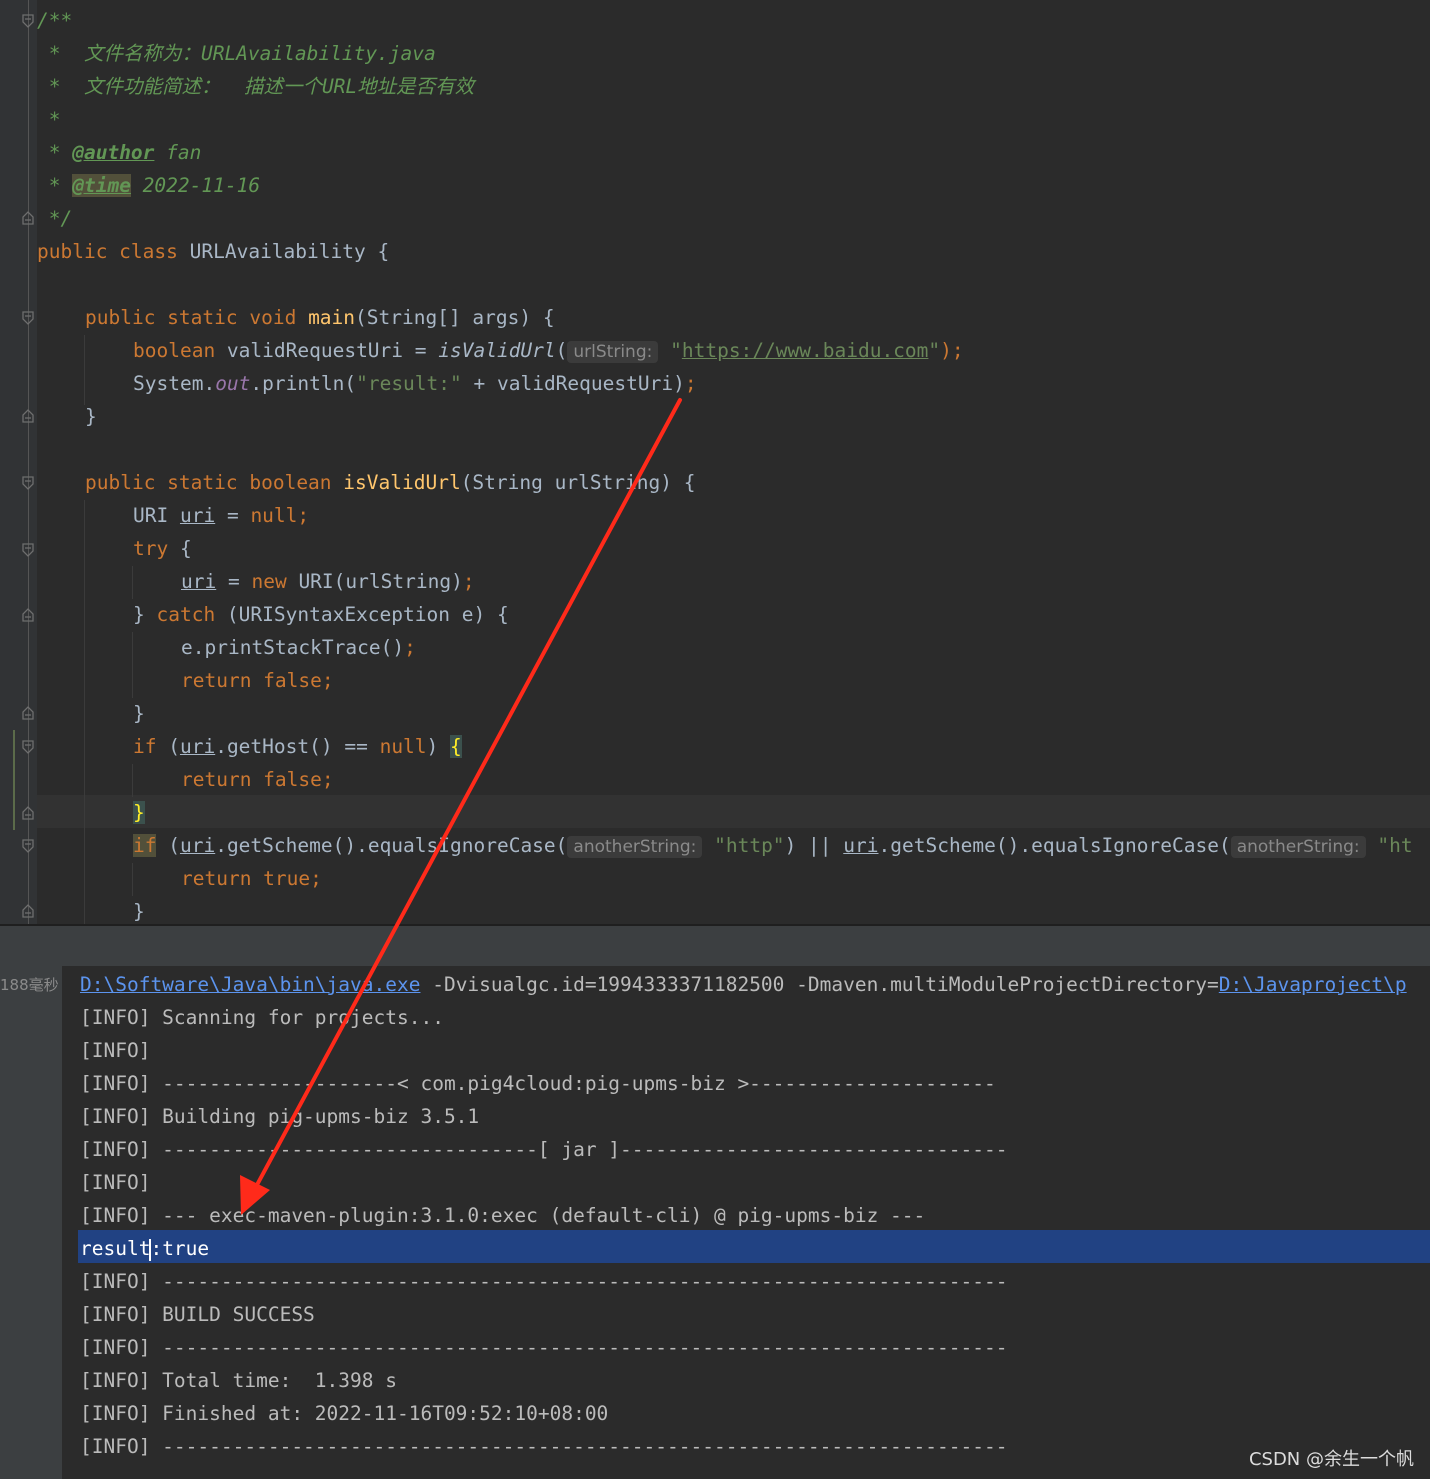 The image size is (1430, 1479). I want to click on code-line: return true;, so click(251, 878).